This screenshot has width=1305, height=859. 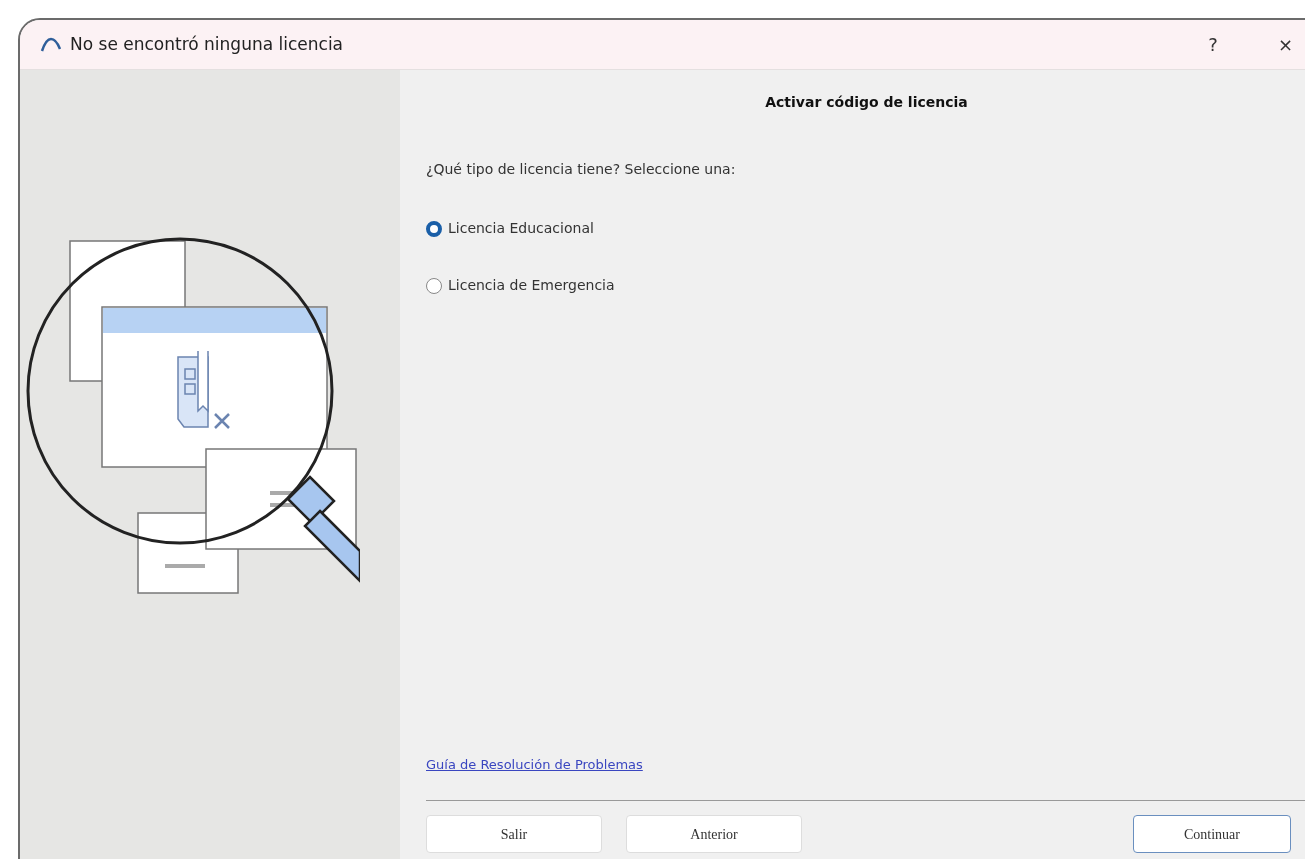 I want to click on help-button: ?, so click(x=1213, y=44).